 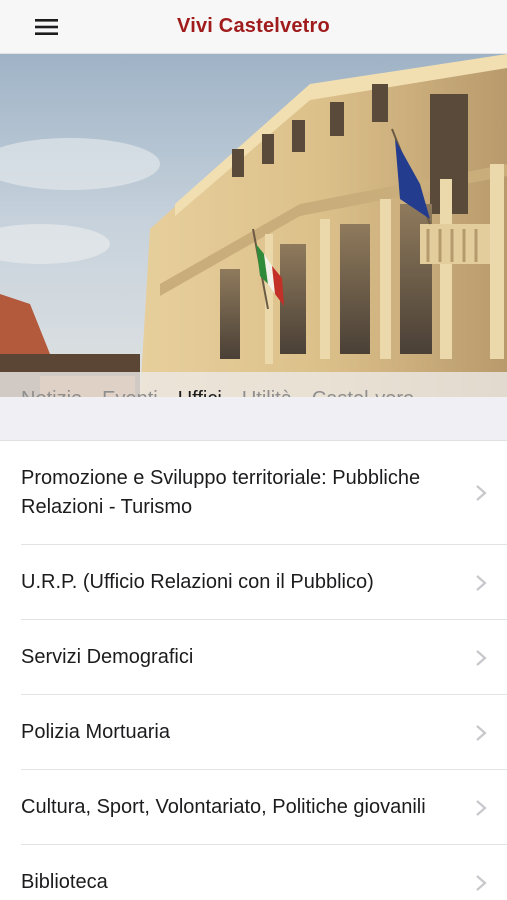 I want to click on hamburger-menu-icon, so click(x=46, y=27).